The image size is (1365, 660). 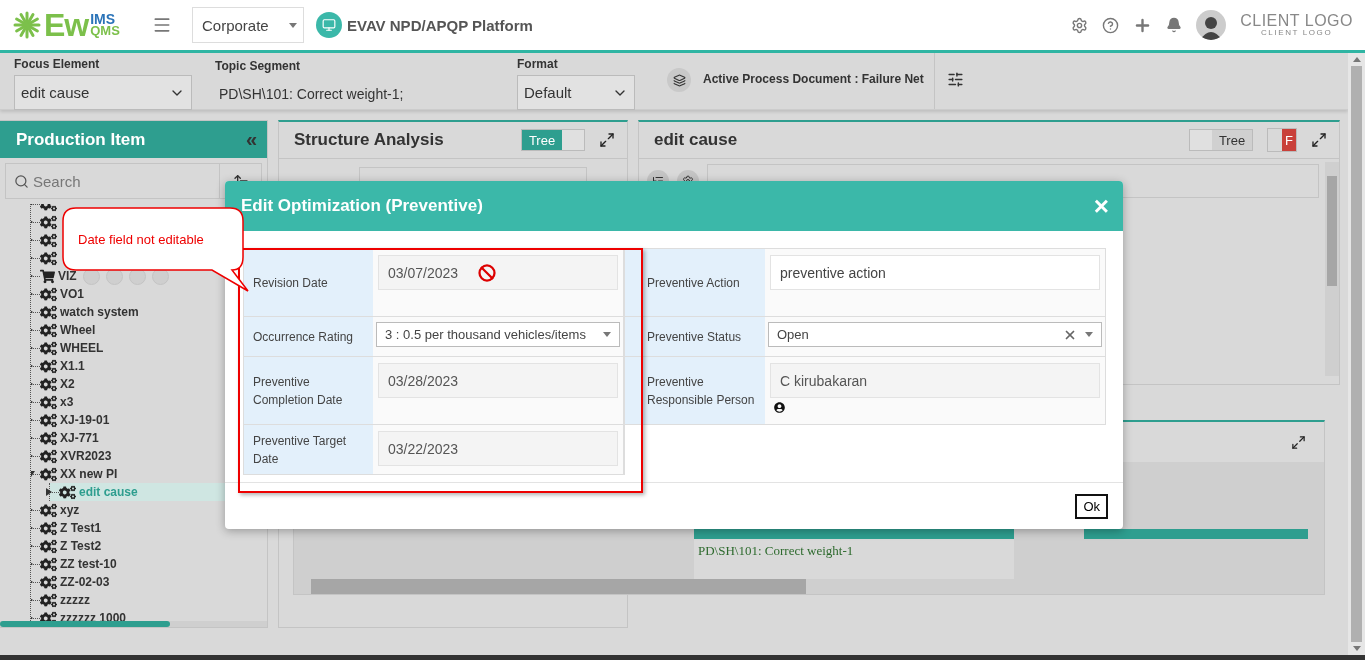 I want to click on tree-item-label: Z Test2, so click(x=81, y=546).